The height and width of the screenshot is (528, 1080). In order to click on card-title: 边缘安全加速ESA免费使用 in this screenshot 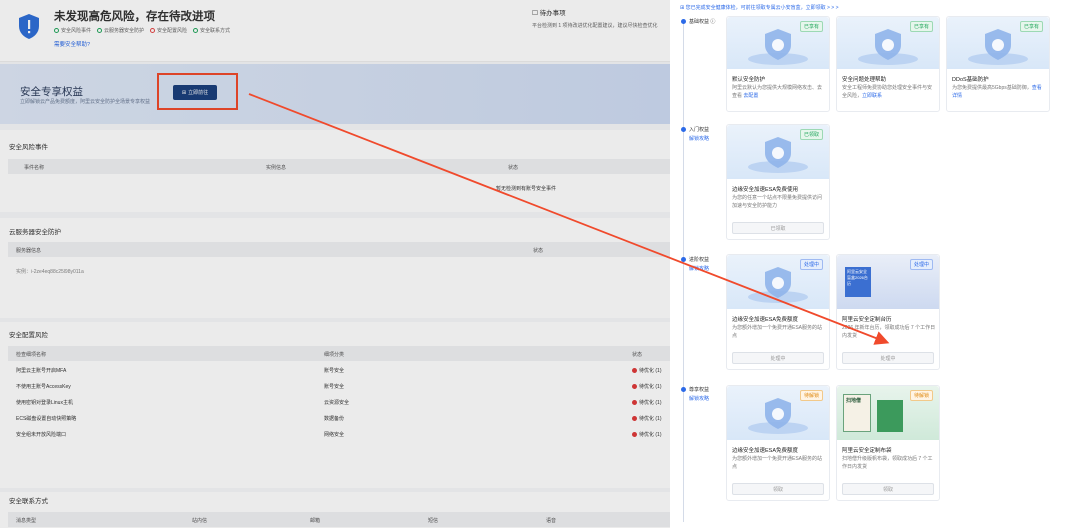, I will do `click(765, 190)`.